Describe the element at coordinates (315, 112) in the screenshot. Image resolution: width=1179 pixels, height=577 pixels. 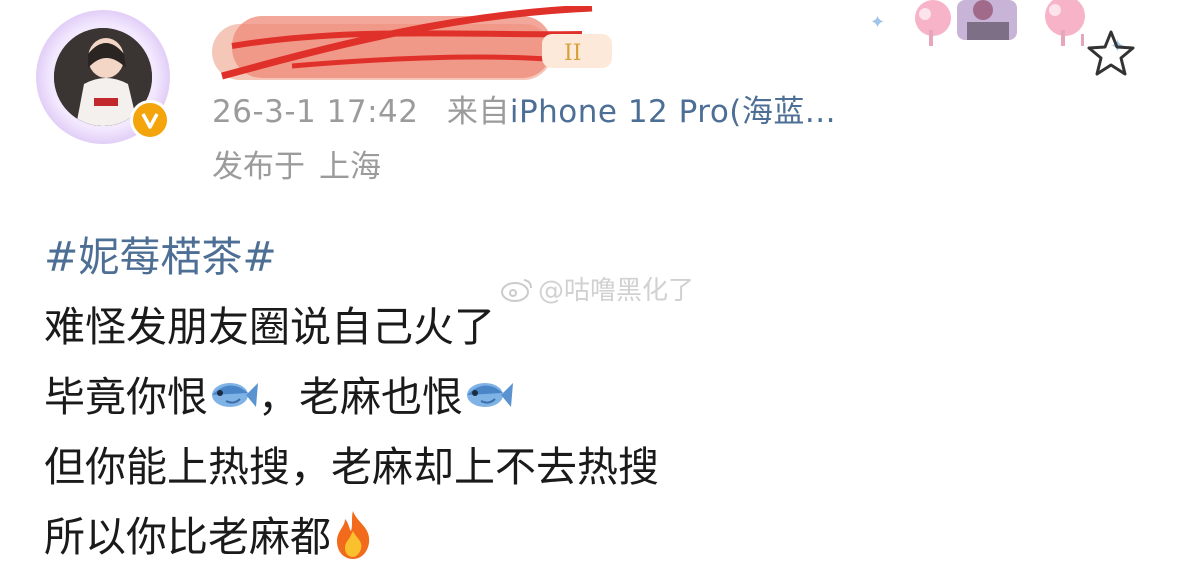
I see `post-timestamp: 26-3-1 17:42` at that location.